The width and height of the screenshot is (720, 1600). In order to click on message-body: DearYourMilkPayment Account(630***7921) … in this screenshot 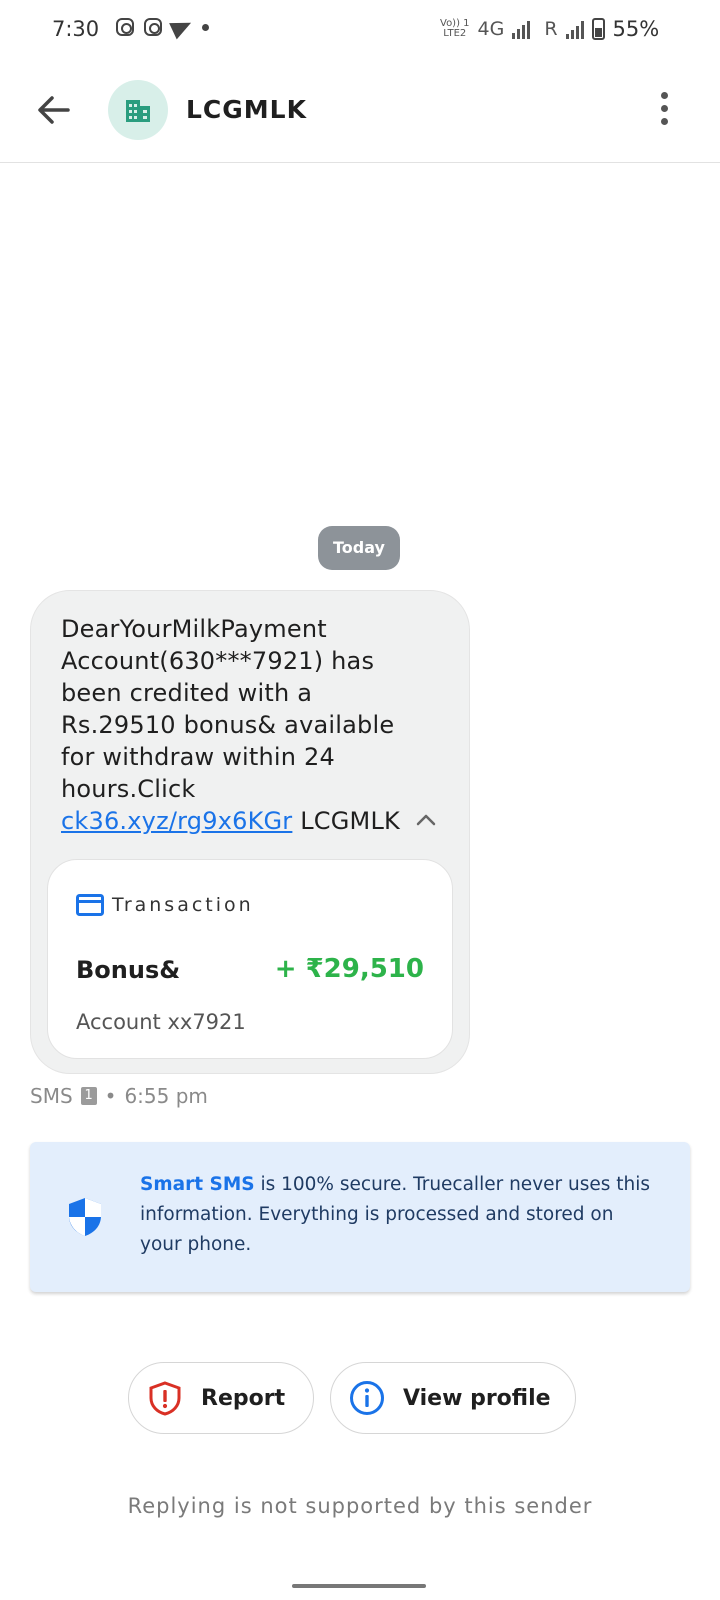, I will do `click(228, 709)`.